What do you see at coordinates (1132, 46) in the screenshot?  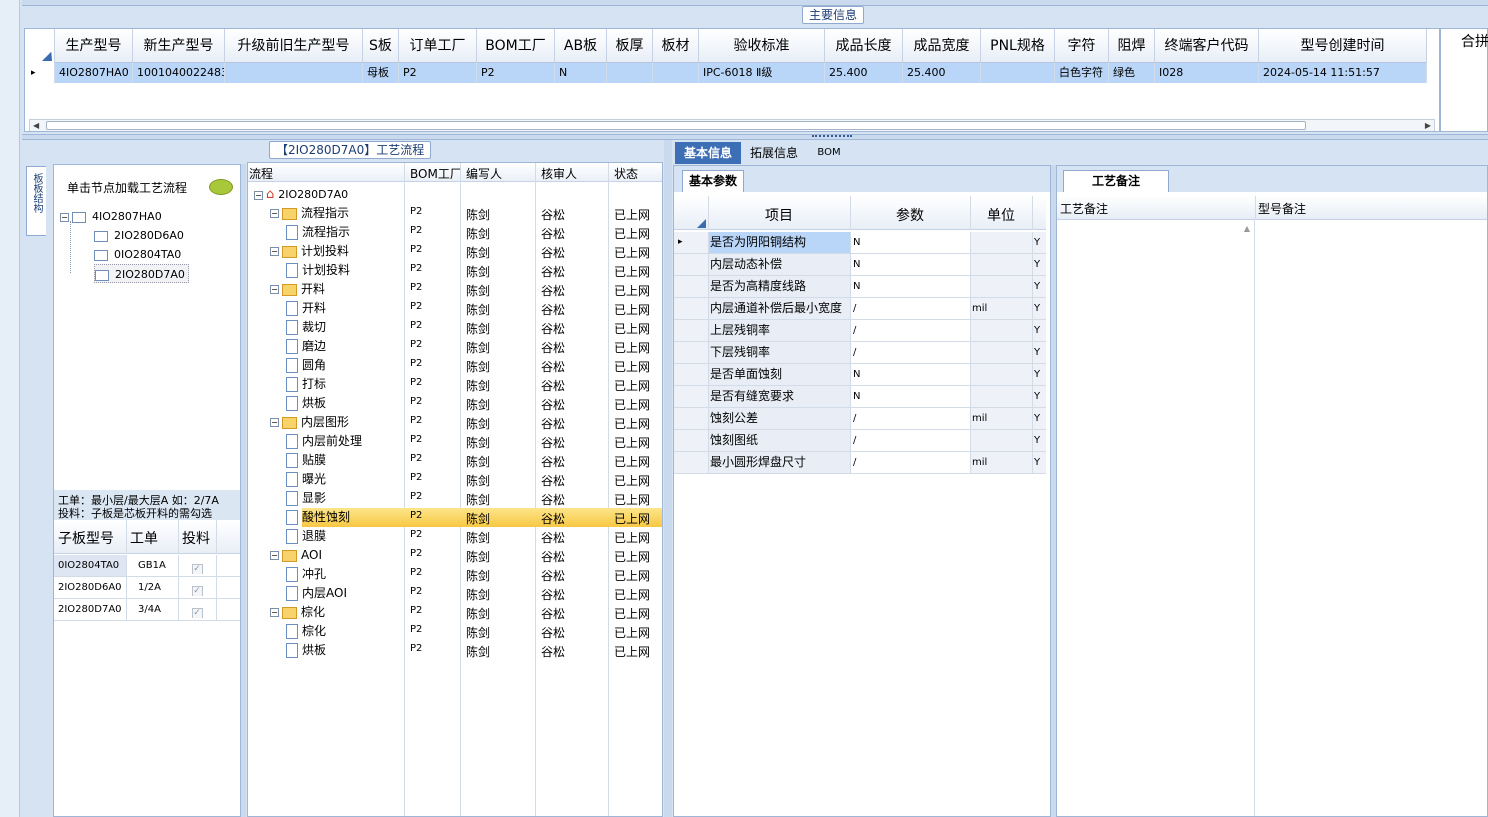 I see `column-header: 阻焊` at bounding box center [1132, 46].